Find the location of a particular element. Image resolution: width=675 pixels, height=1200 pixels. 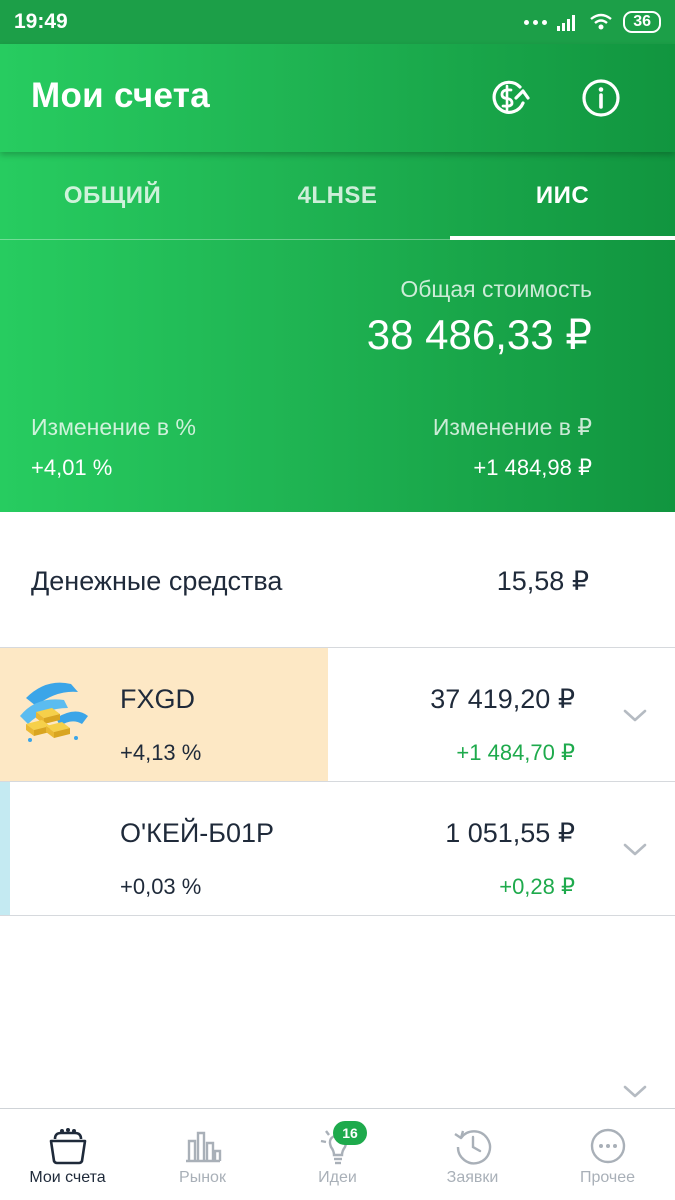

page-title: Мои счета is located at coordinates (120, 95).